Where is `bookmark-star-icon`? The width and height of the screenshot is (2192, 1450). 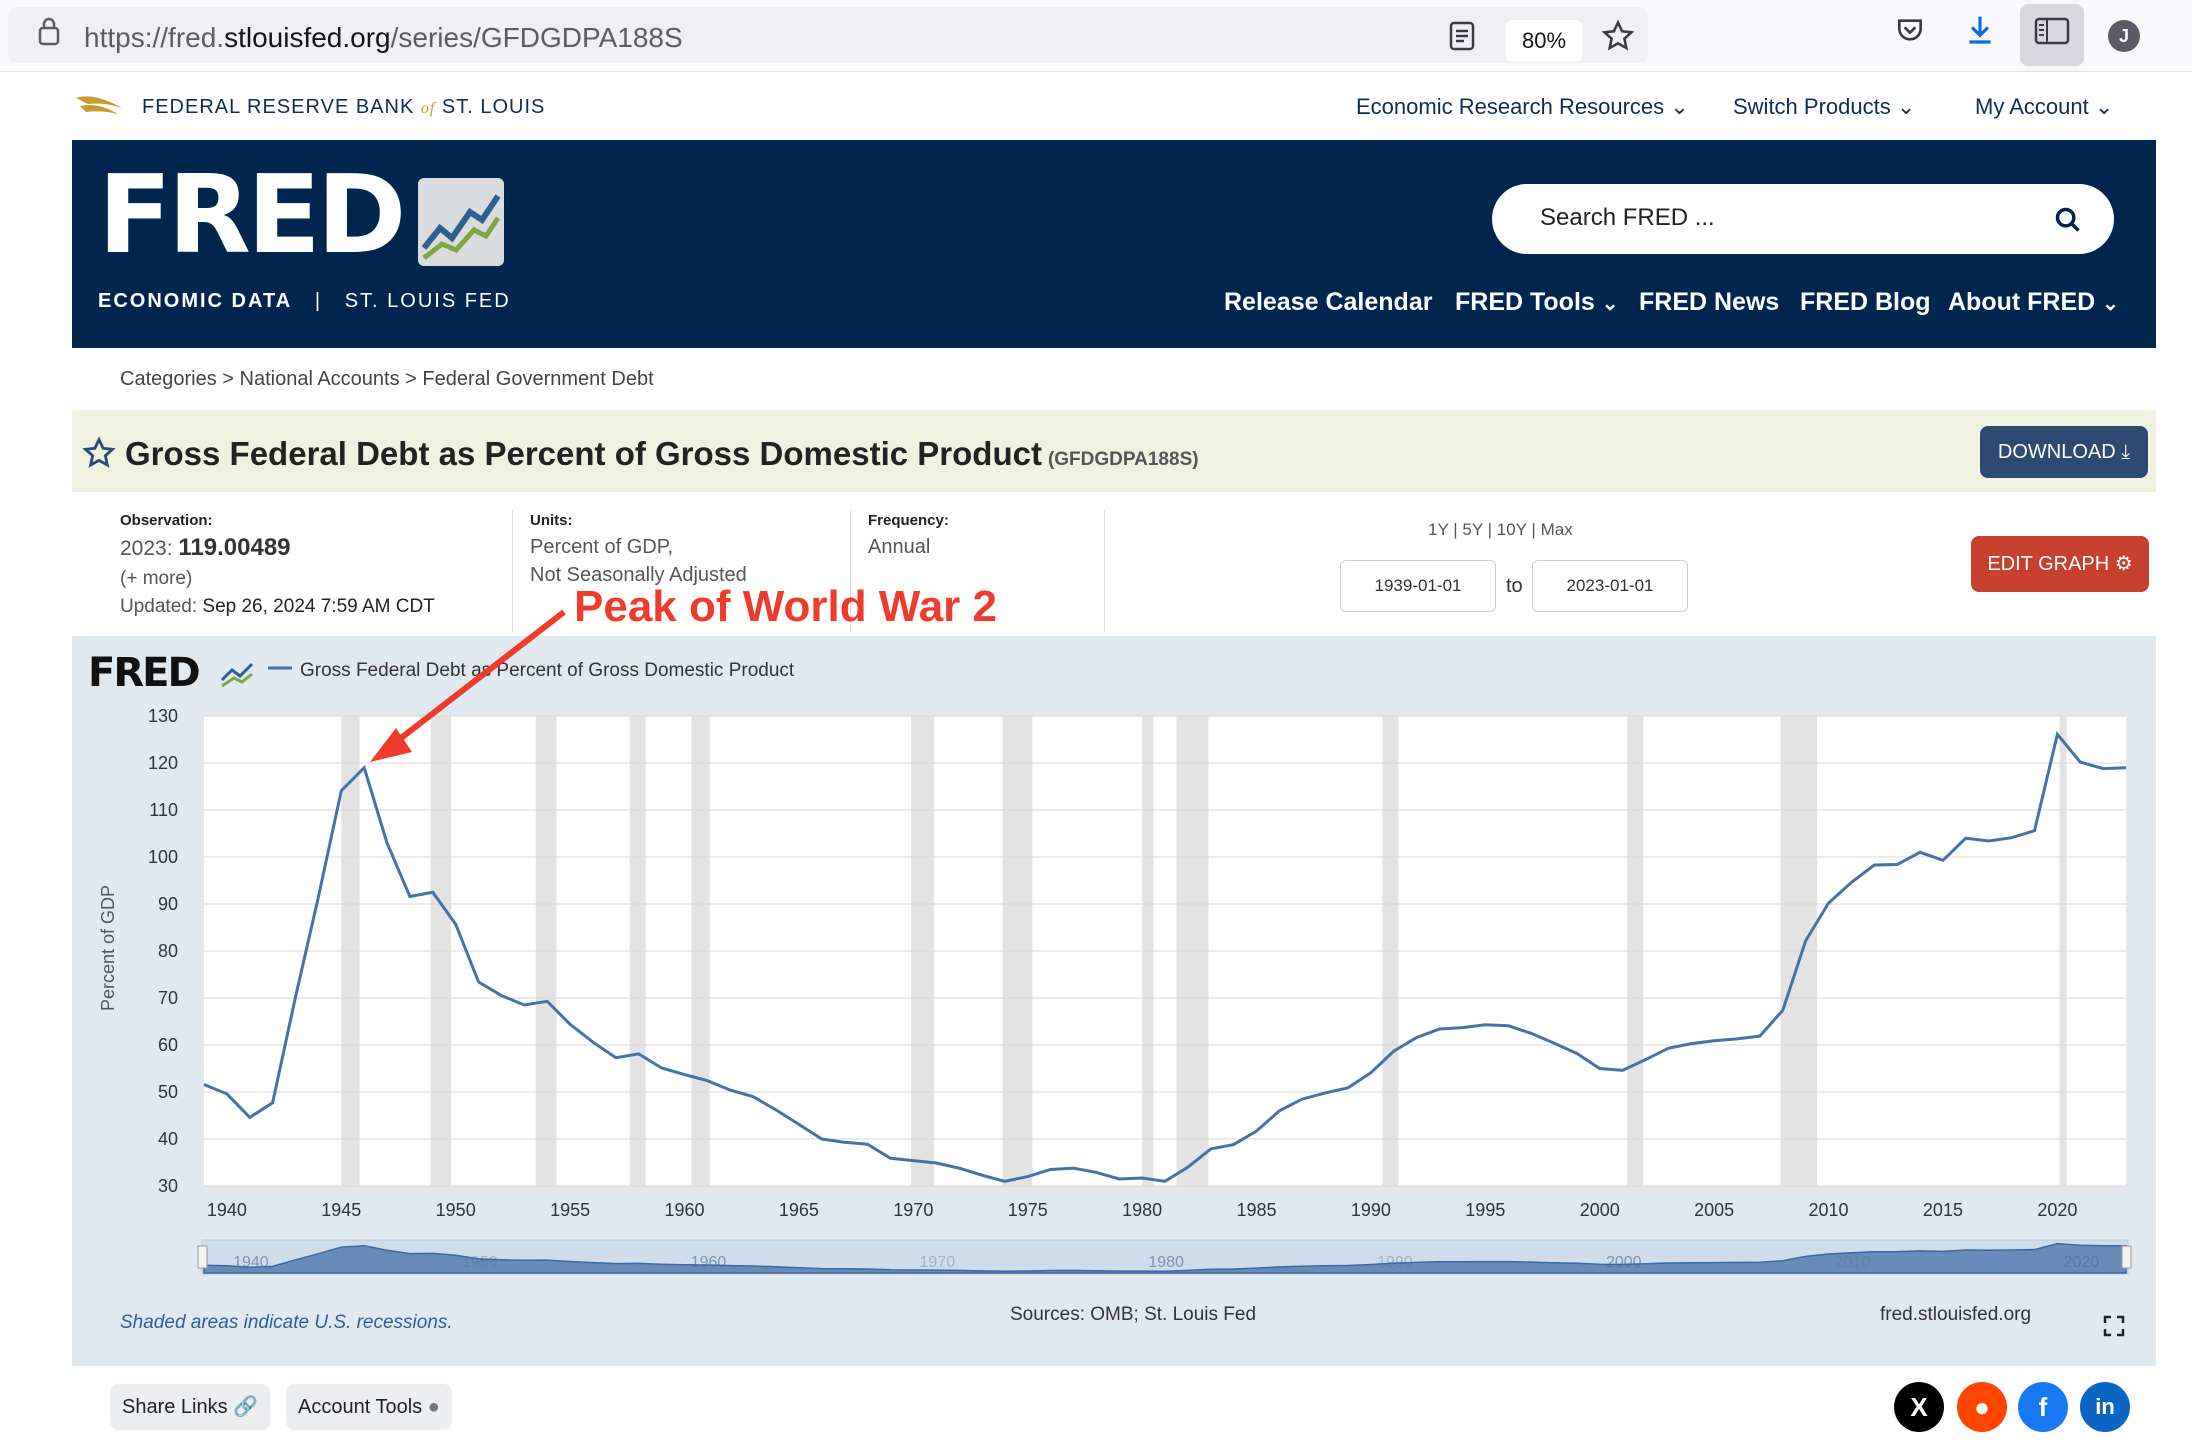
bookmark-star-icon is located at coordinates (1618, 41).